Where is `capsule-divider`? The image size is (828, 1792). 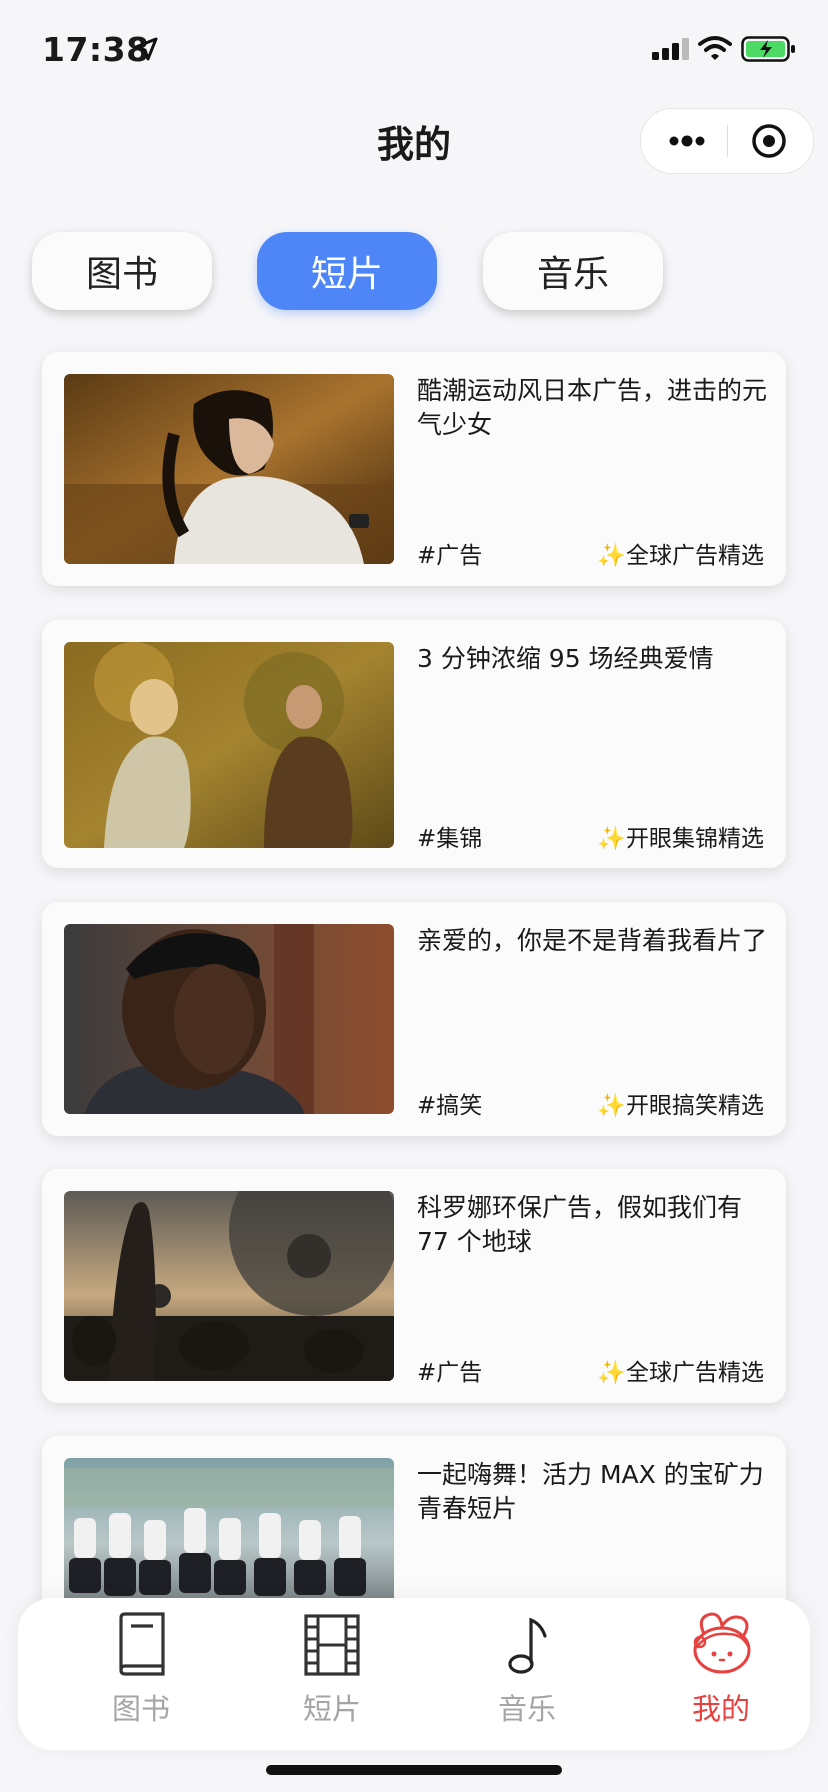
capsule-divider is located at coordinates (727, 141).